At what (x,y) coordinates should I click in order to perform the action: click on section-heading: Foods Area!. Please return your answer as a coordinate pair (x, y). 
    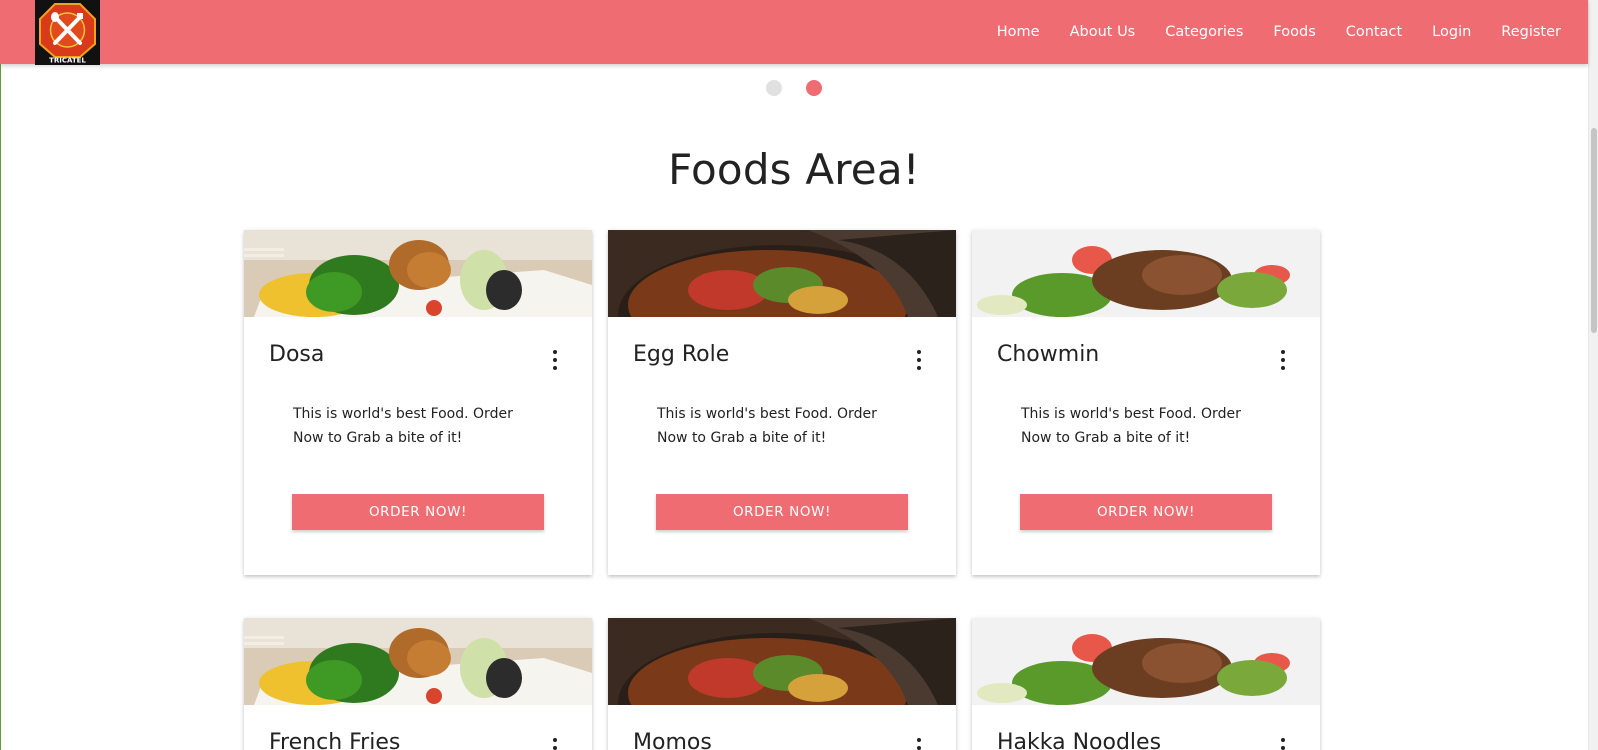
    Looking at the image, I should click on (794, 169).